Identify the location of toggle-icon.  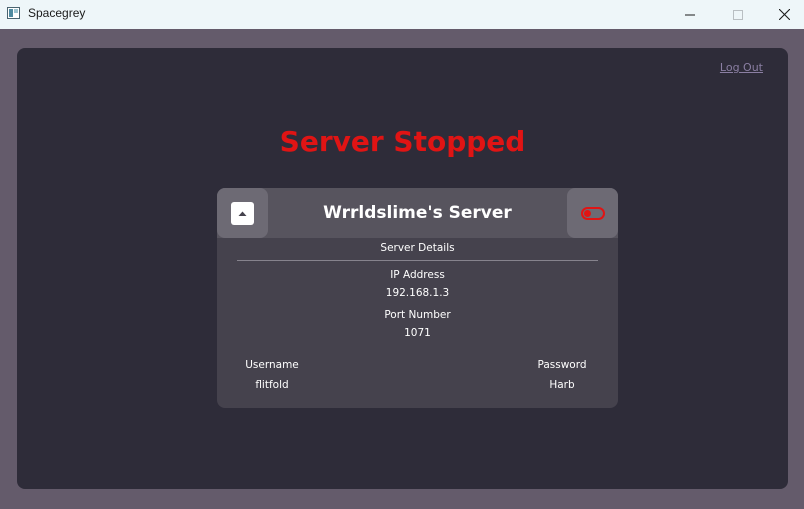
(592, 213).